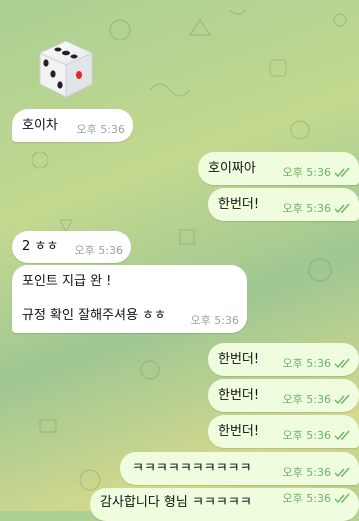 The width and height of the screenshot is (359, 521). Describe the element at coordinates (239, 468) in the screenshot. I see `message-outgoing: ㅋㅋㅋㅋㅋㅋㅋㅋㅋㅋ 오후 5:36` at that location.